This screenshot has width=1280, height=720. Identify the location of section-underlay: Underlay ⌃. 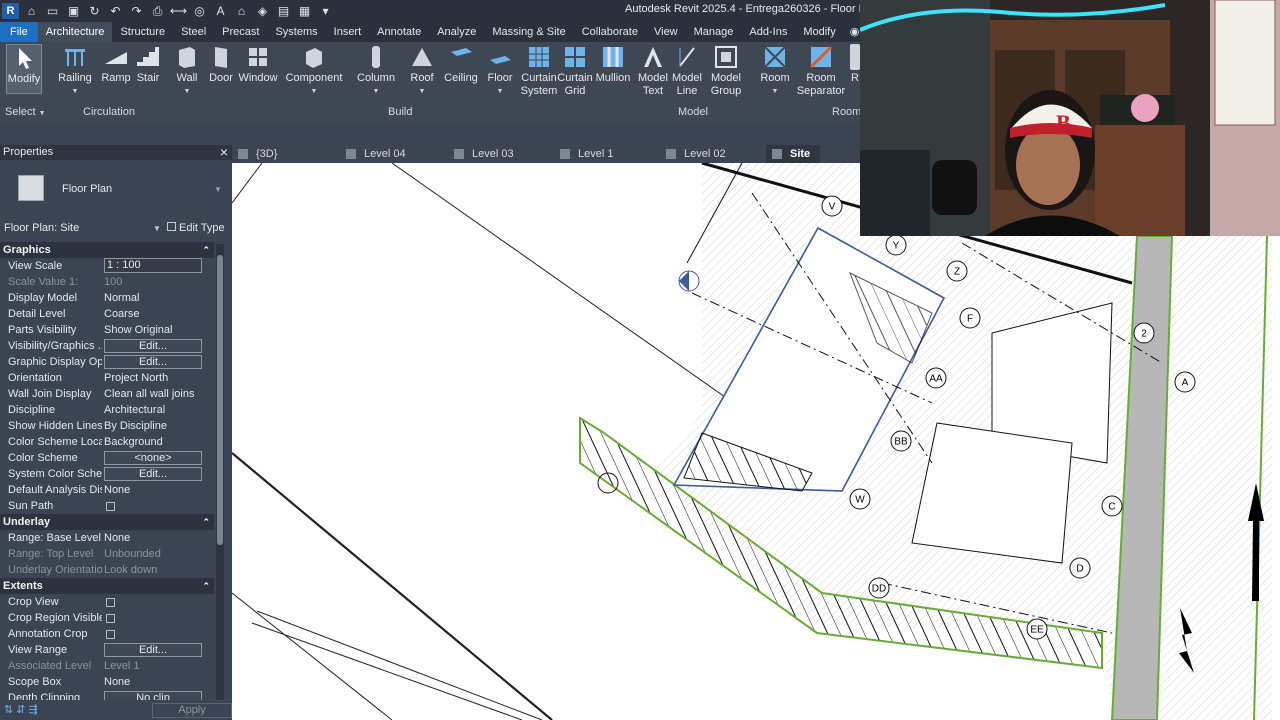
(107, 522).